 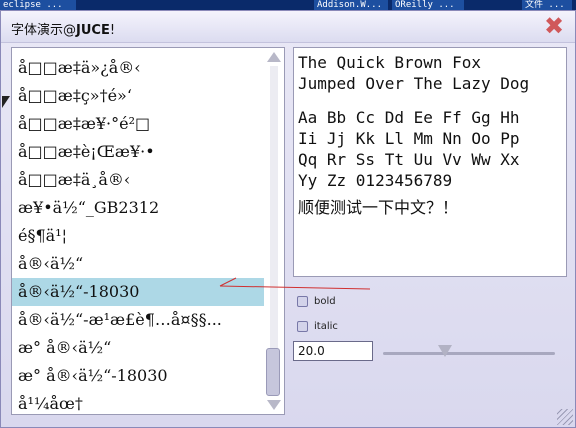 I want to click on font-list-item: æ° å®‹ä½“, so click(x=138, y=348).